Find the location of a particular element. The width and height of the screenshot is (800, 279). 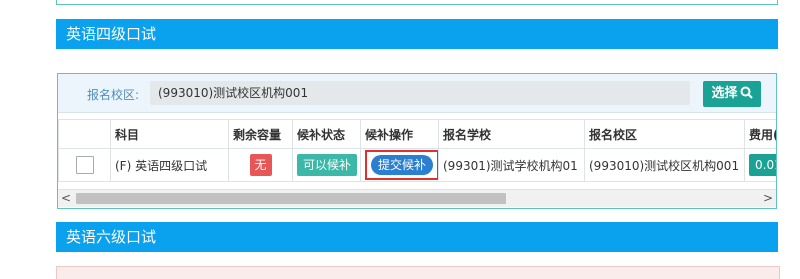

capacity-cell: 无 is located at coordinates (260, 165).